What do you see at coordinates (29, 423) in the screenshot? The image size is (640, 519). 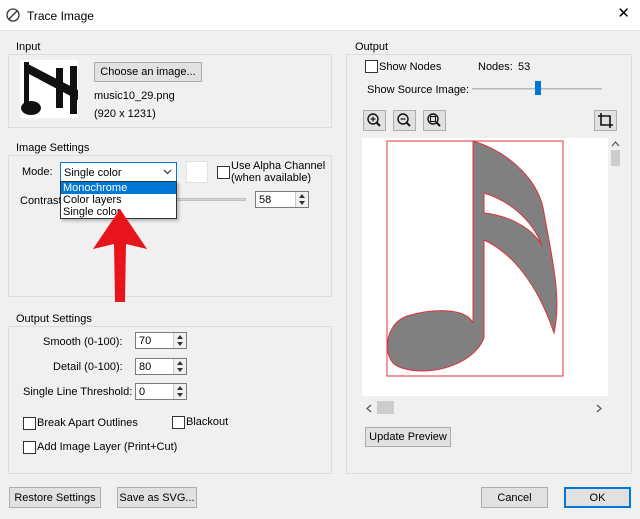 I see `break-apart-checkbox` at bounding box center [29, 423].